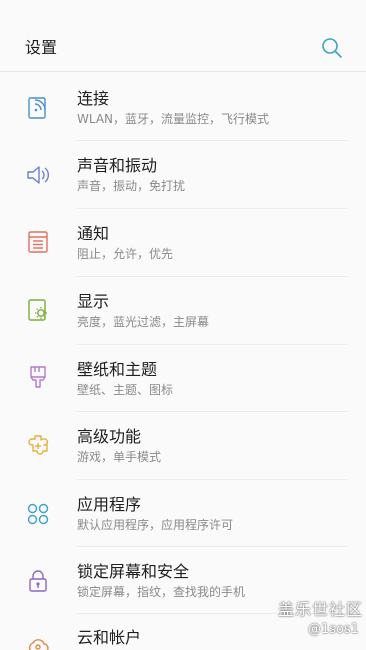 The width and height of the screenshot is (366, 650). Describe the element at coordinates (183, 242) in the screenshot. I see `settings-item-notifications: 通知 阻止，允许，优先` at that location.